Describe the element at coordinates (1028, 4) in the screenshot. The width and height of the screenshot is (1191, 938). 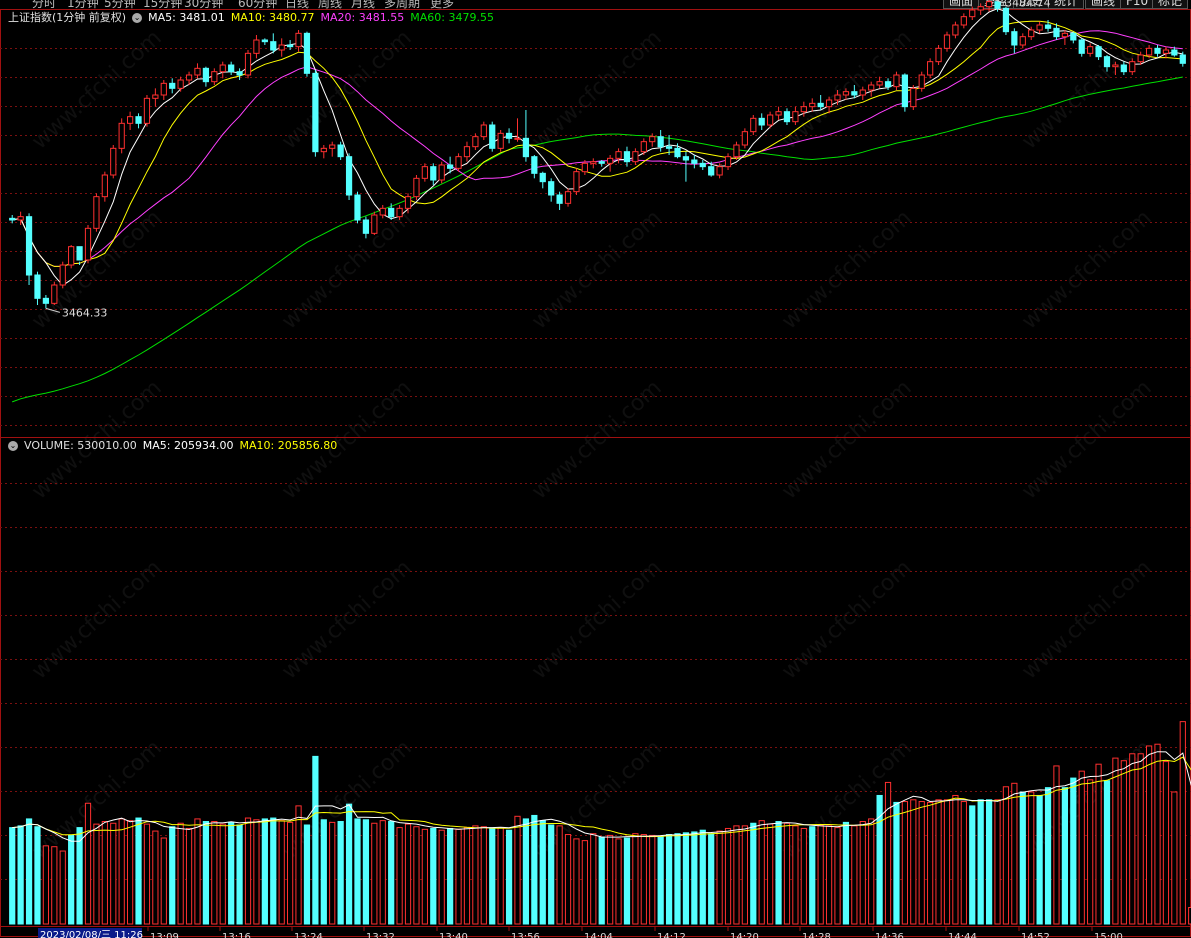
I see `high-price-label: 3484.74` at that location.